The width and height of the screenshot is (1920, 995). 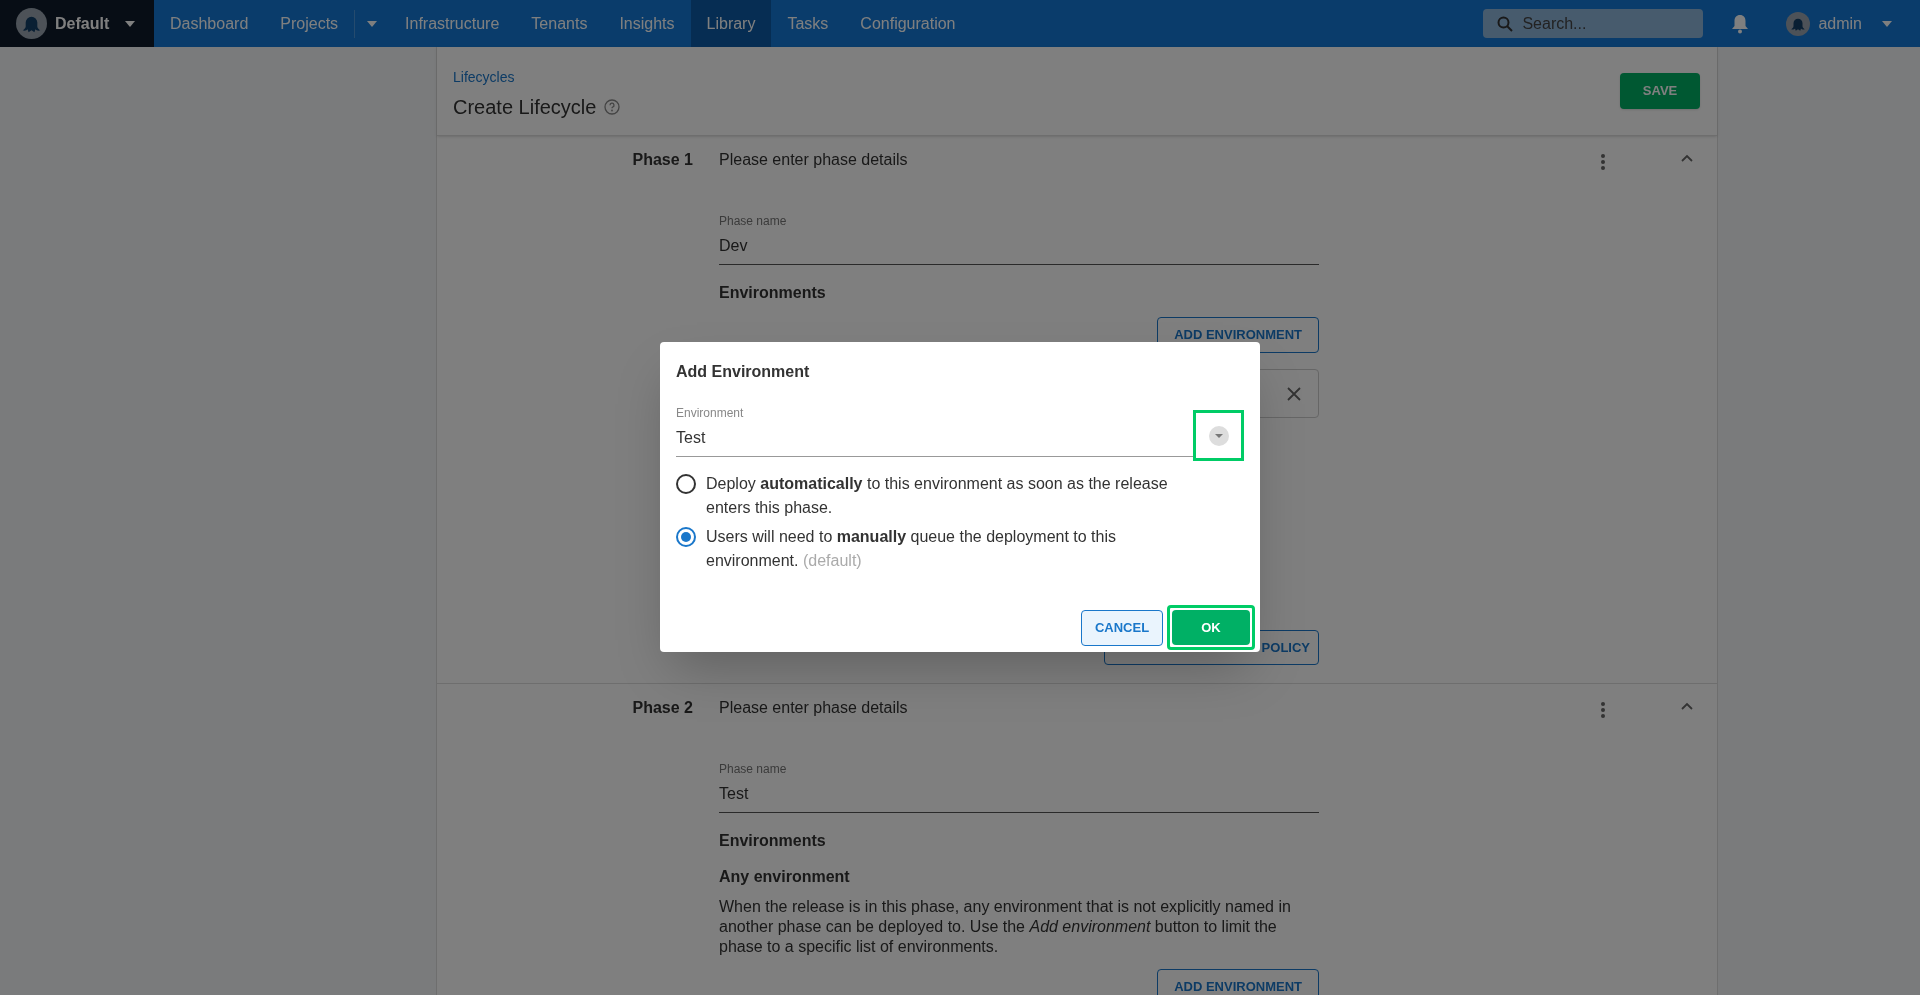 What do you see at coordinates (934, 430) in the screenshot?
I see `environment-select: Environment Test` at bounding box center [934, 430].